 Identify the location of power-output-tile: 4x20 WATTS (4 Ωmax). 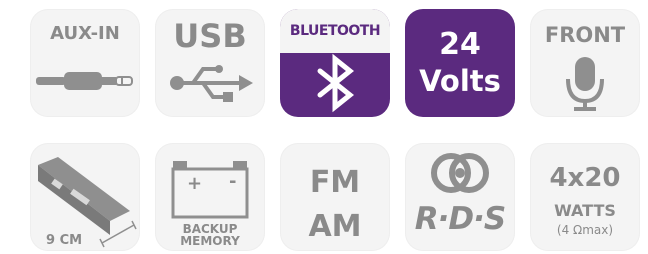
(585, 197).